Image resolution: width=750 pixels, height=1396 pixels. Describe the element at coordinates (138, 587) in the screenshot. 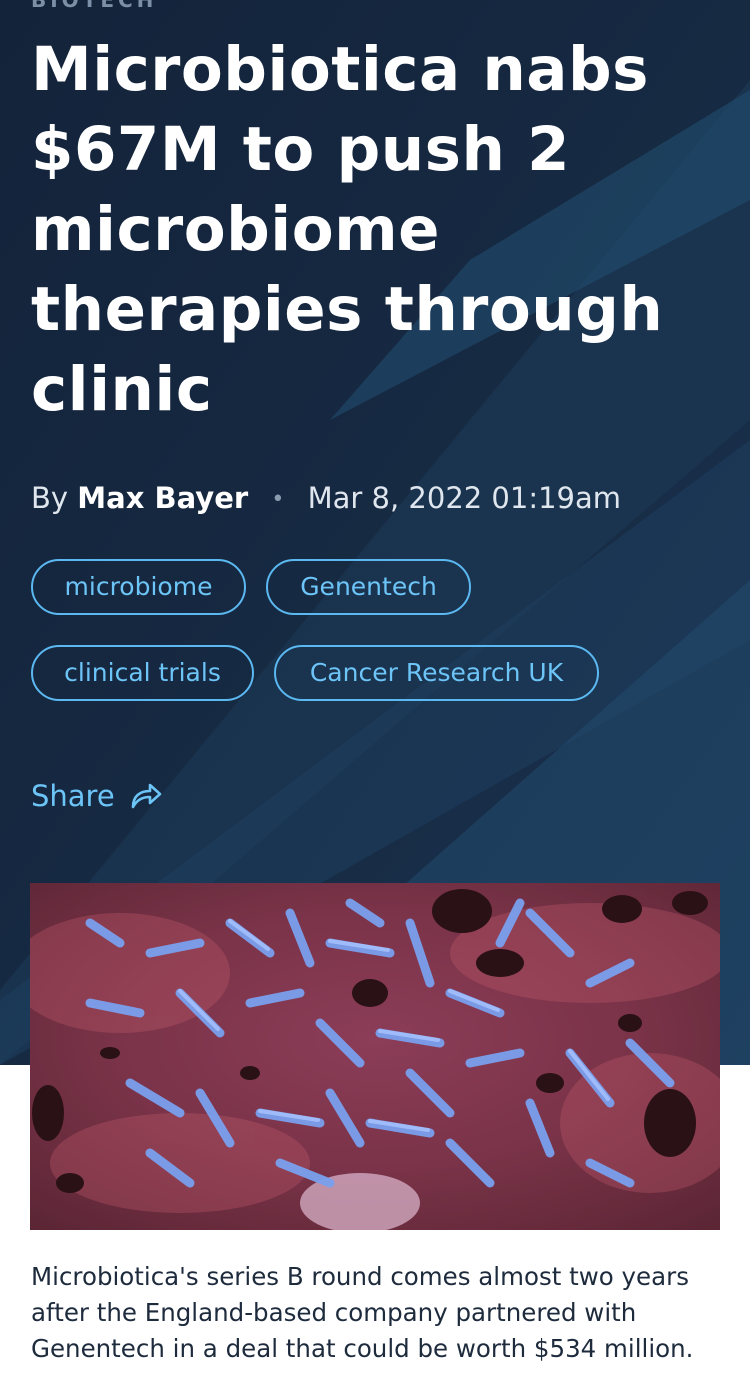

I see `tag-microbiome: microbiome` at that location.